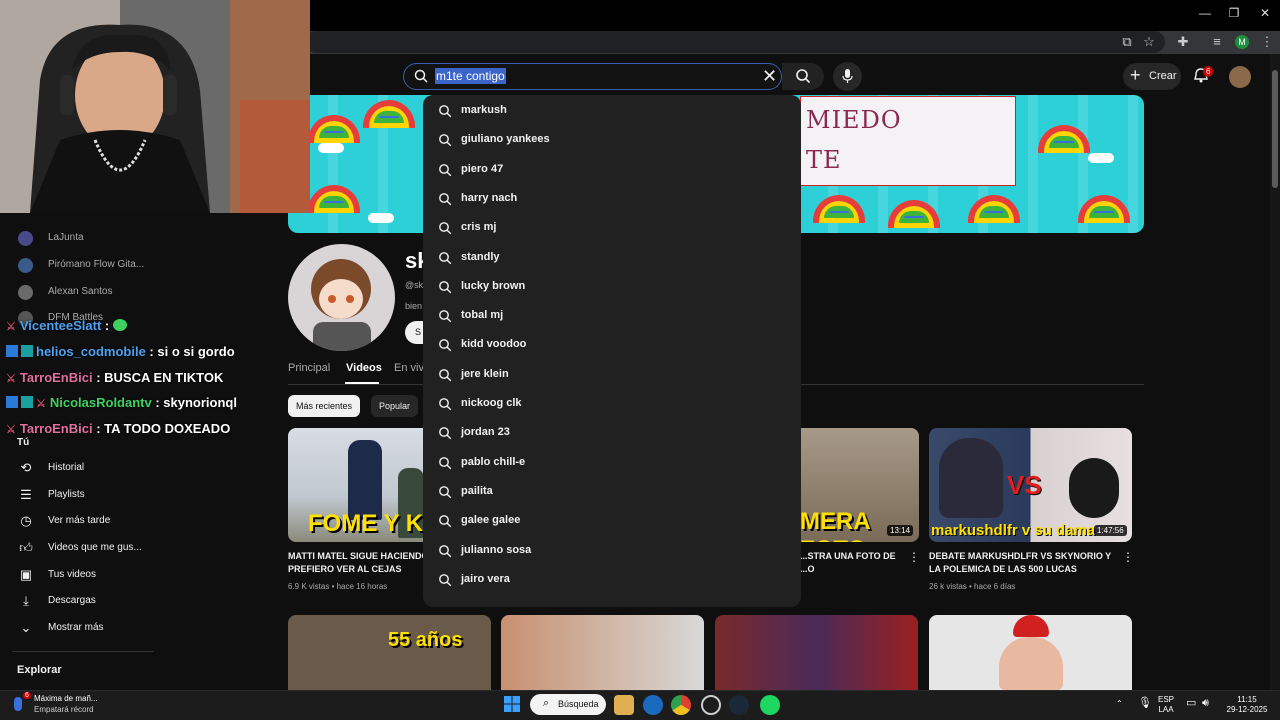  I want to click on search-suggestion: standly, so click(612, 258).